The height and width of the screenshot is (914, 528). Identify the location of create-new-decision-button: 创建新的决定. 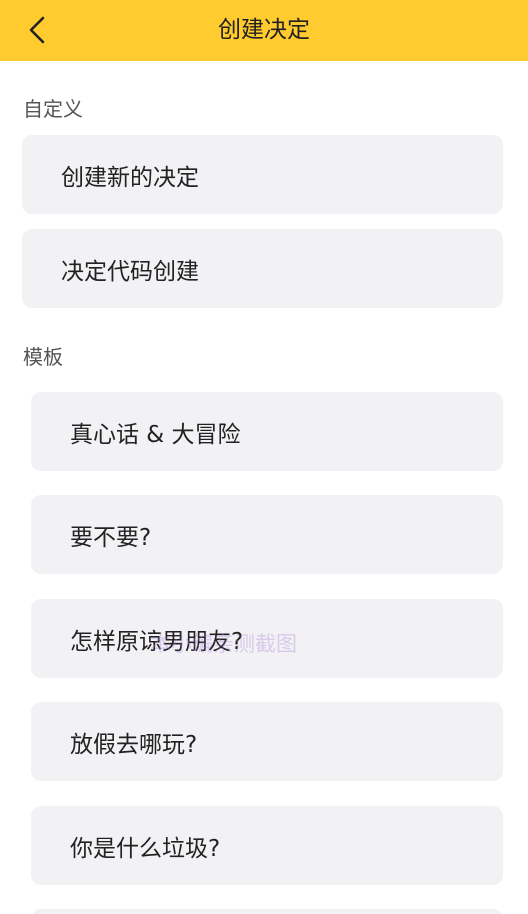
(262, 174).